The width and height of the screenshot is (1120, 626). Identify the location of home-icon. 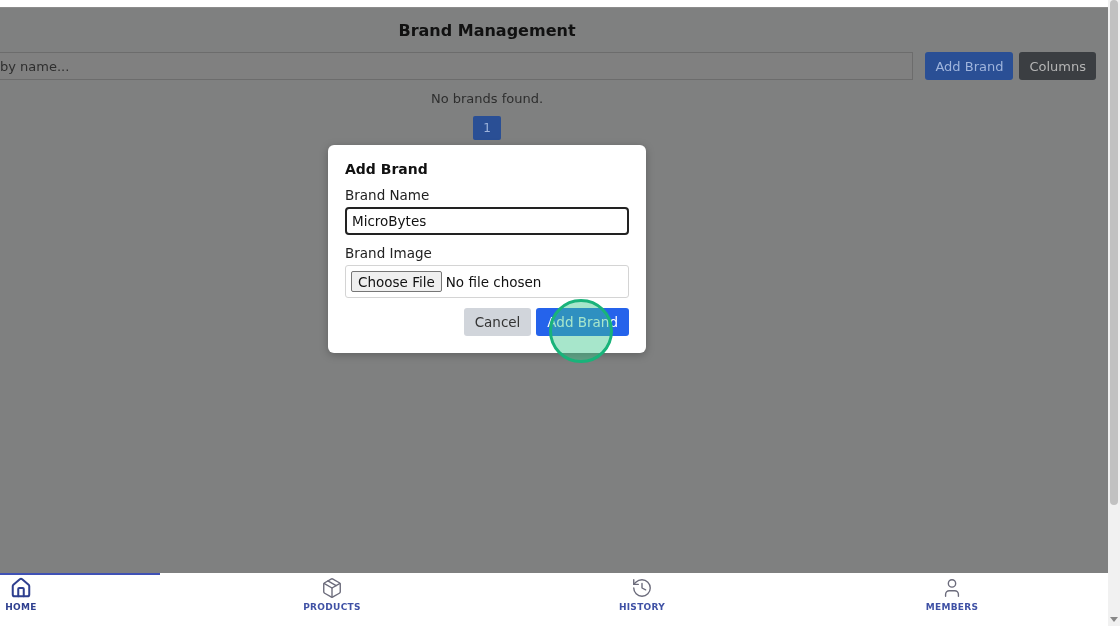
(21, 588).